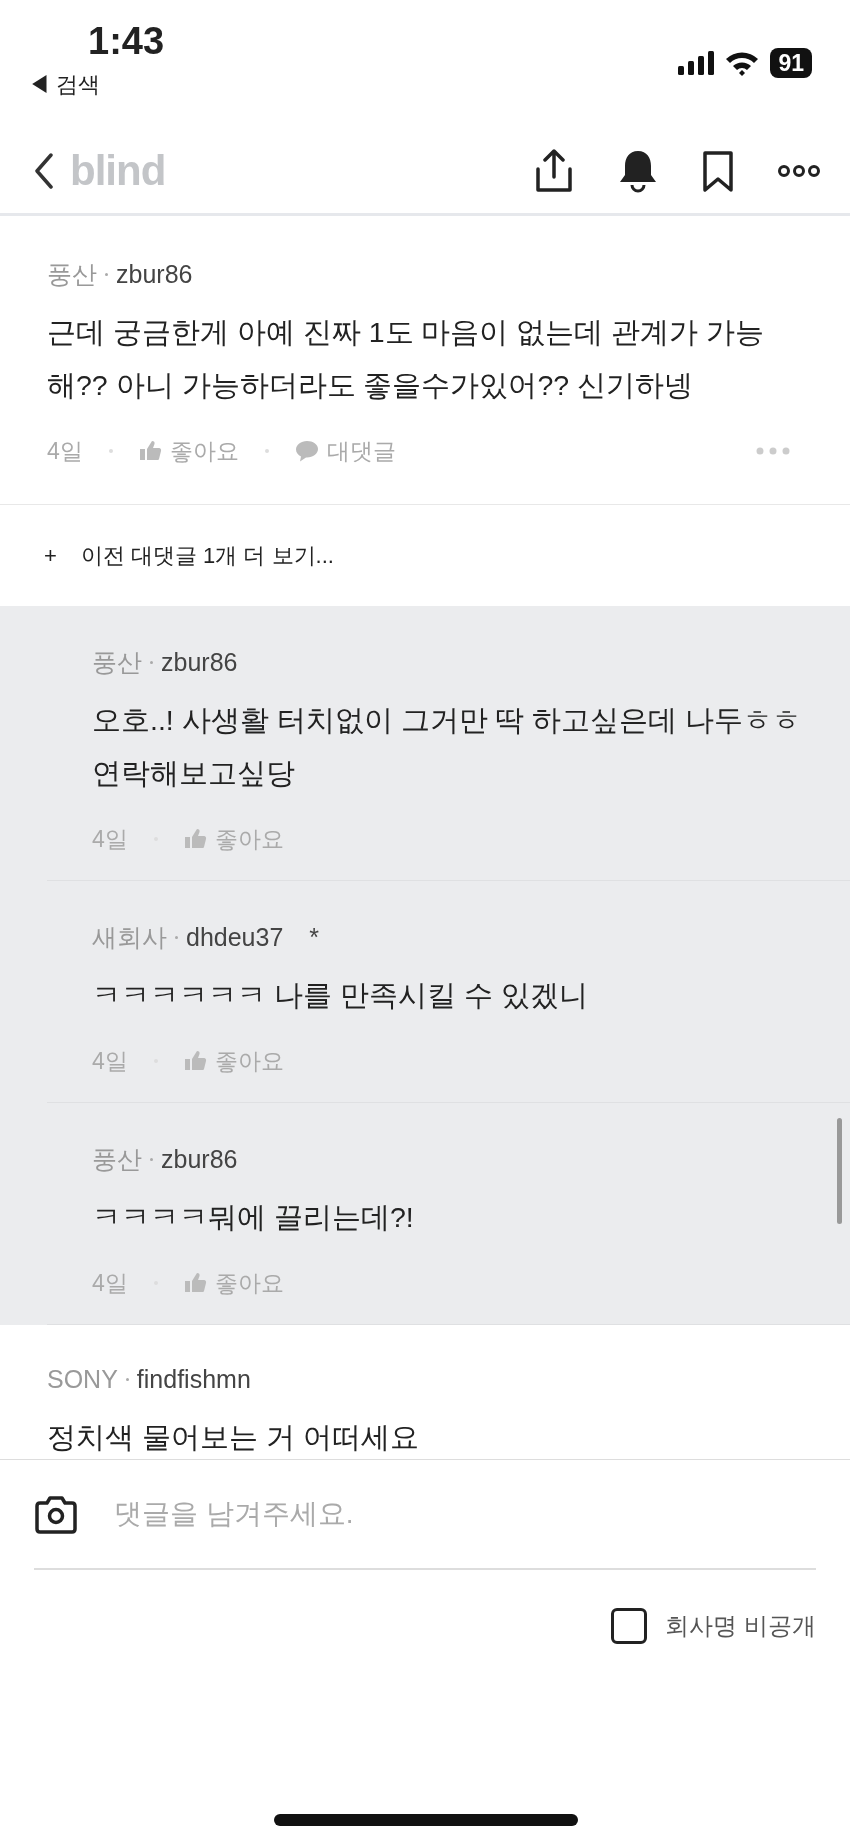 This screenshot has width=850, height=1840. I want to click on signal-icon, so click(696, 63).